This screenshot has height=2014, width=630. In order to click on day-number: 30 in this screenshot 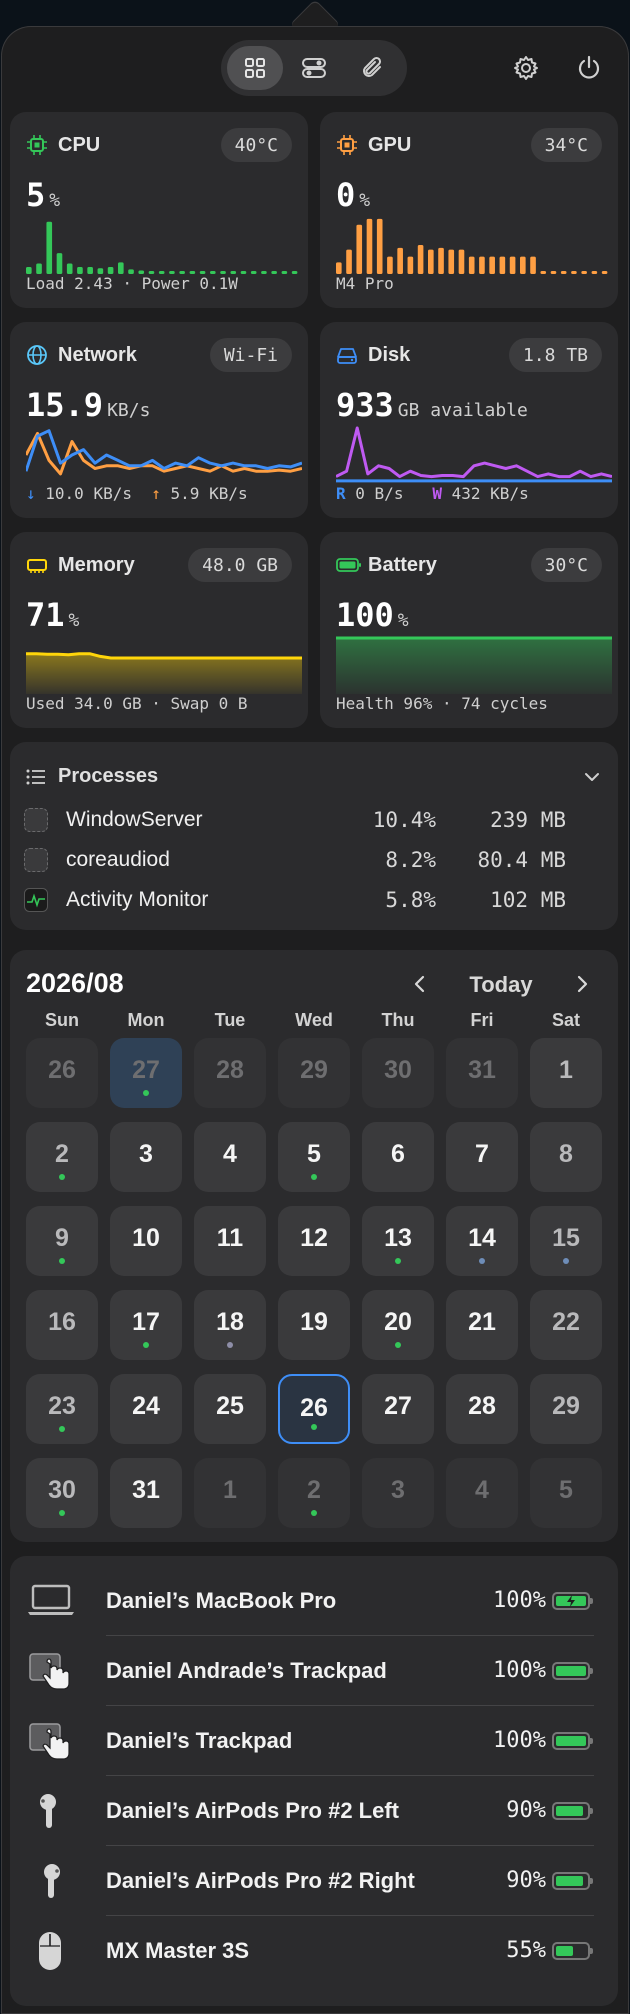, I will do `click(398, 1070)`.